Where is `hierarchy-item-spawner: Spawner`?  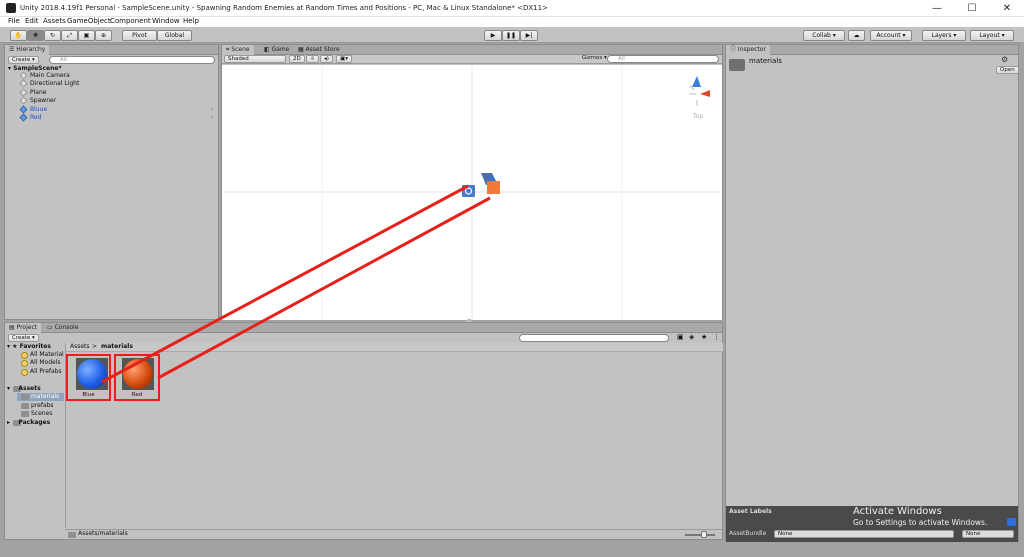 hierarchy-item-spawner: Spawner is located at coordinates (43, 101).